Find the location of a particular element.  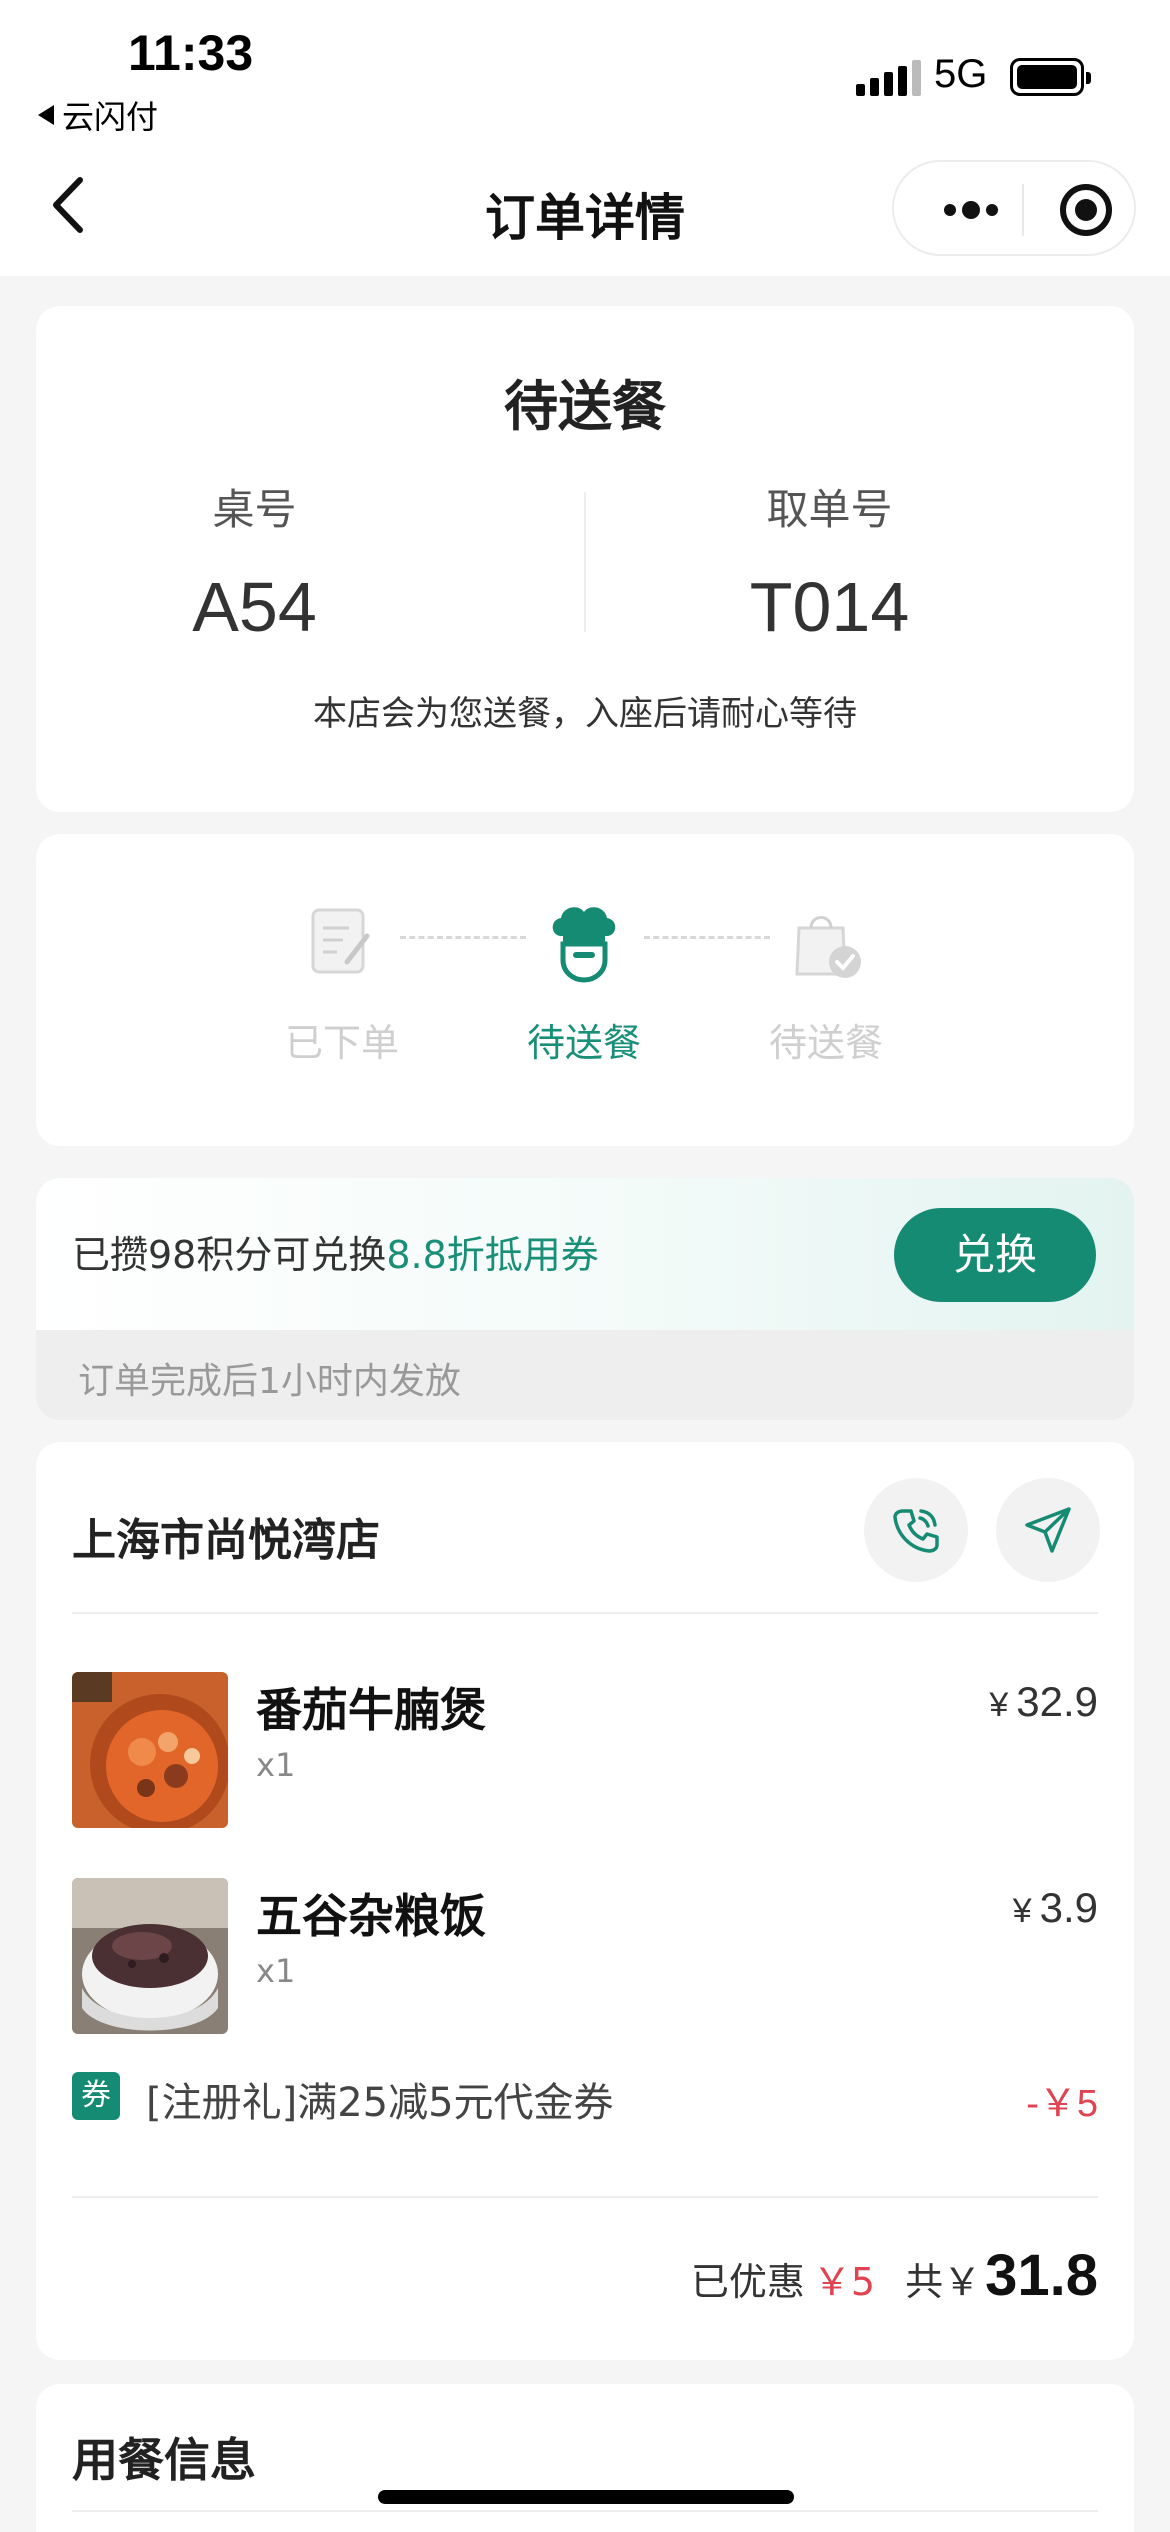

ticket-number-label: 取单号 is located at coordinates (829, 509).